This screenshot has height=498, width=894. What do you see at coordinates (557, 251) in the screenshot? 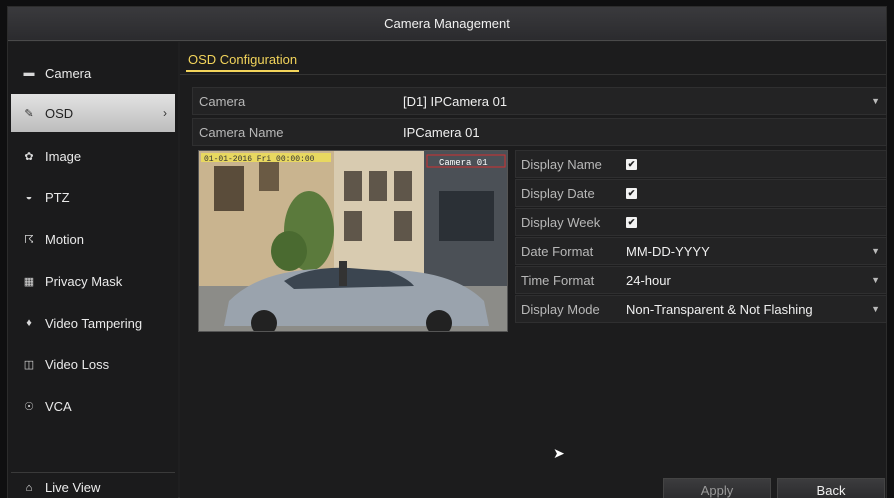
I see `date-format-label: Date Format` at bounding box center [557, 251].